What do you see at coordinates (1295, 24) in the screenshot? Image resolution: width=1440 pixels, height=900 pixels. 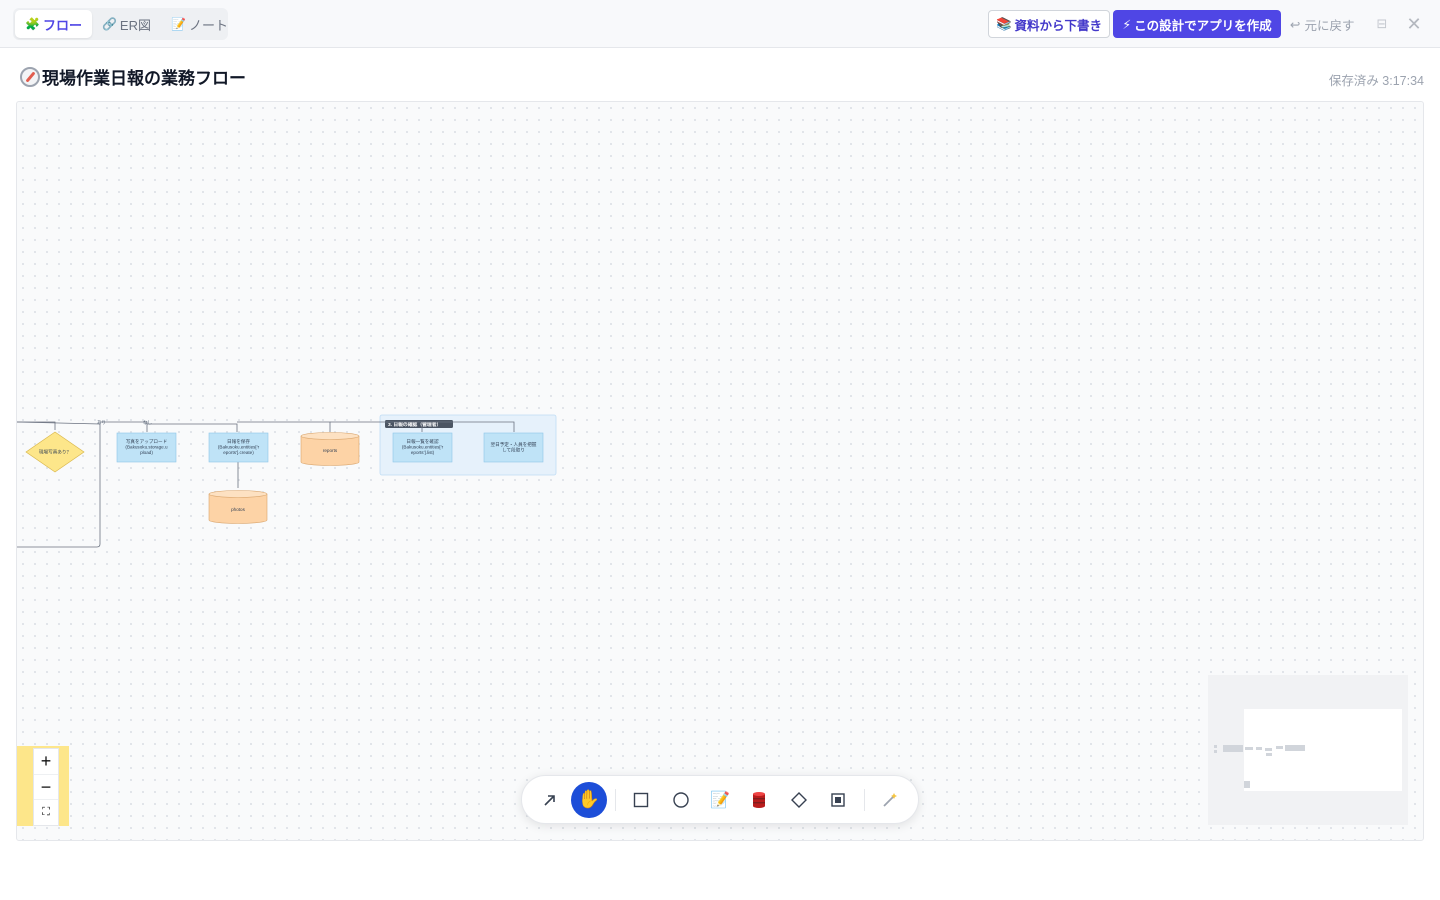 I see `undo-icon: ↩` at bounding box center [1295, 24].